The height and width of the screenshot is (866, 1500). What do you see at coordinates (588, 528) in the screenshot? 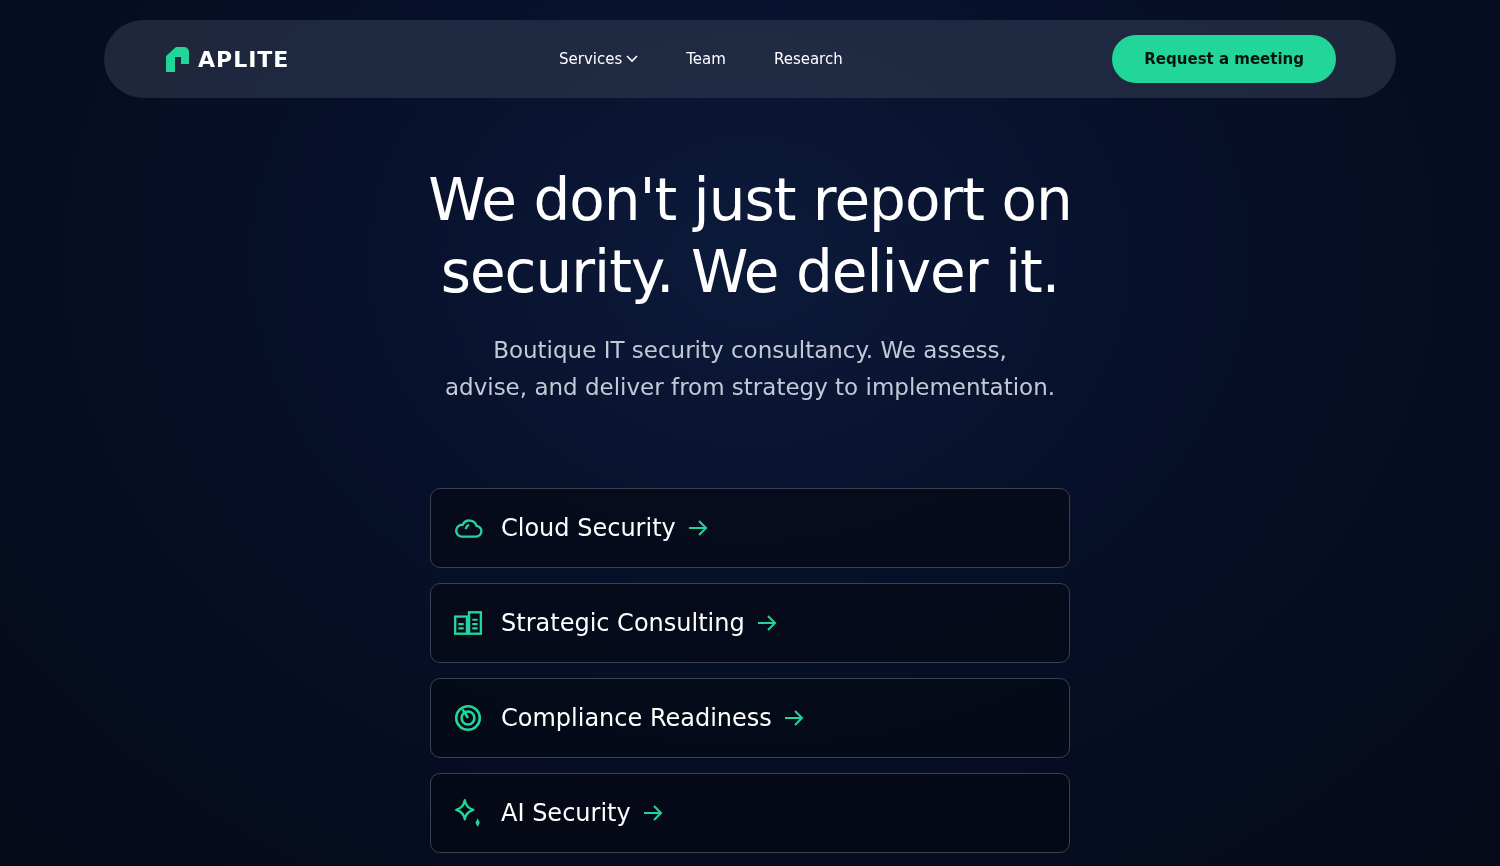
I see `service-title: Cloud Security` at bounding box center [588, 528].